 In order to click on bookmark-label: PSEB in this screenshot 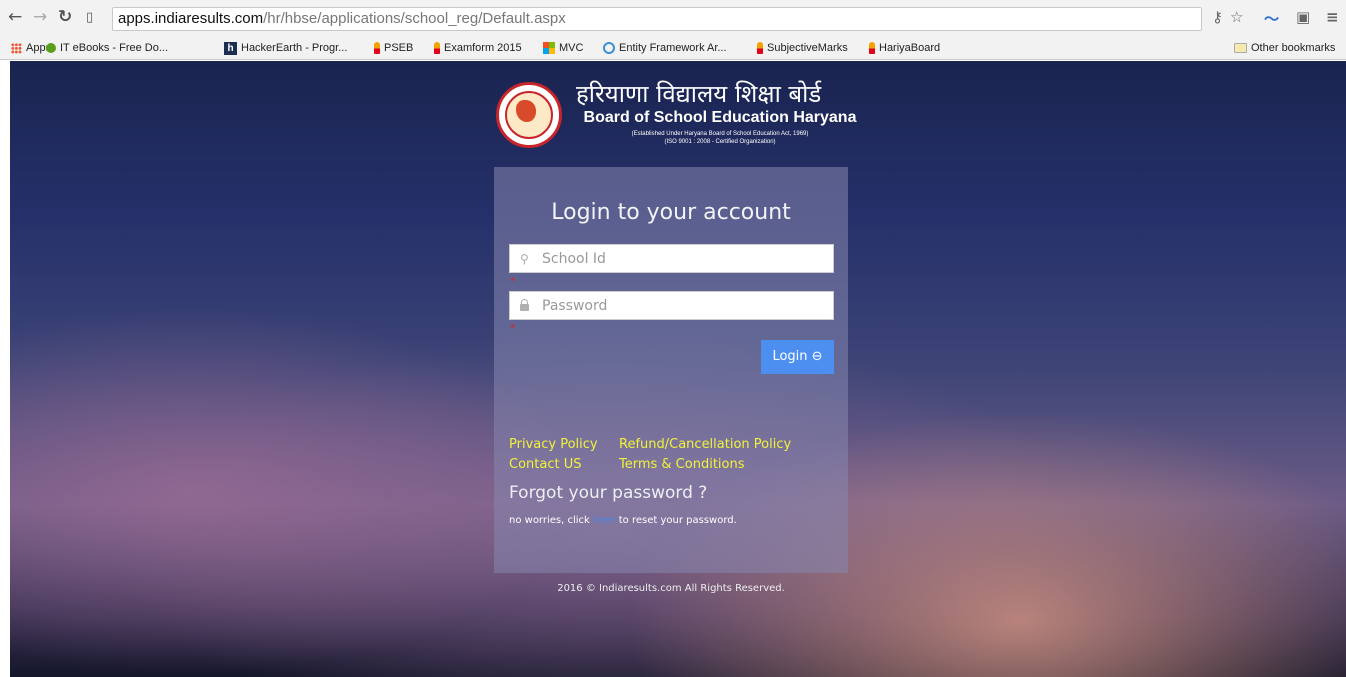, I will do `click(399, 48)`.